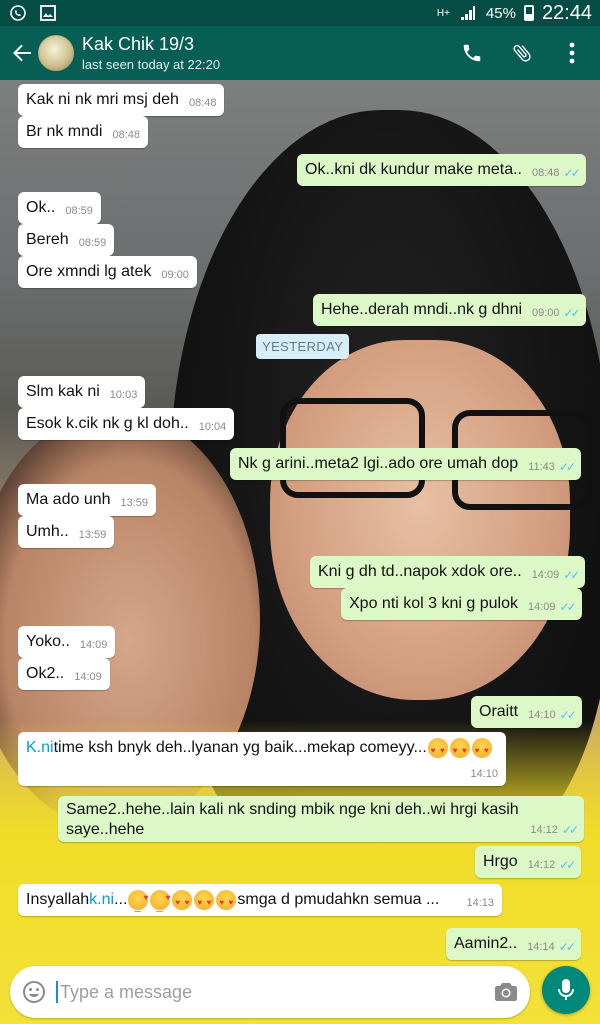  Describe the element at coordinates (528, 862) in the screenshot. I see `message-outgoing: Hrgo 14:12 ✓✓` at that location.